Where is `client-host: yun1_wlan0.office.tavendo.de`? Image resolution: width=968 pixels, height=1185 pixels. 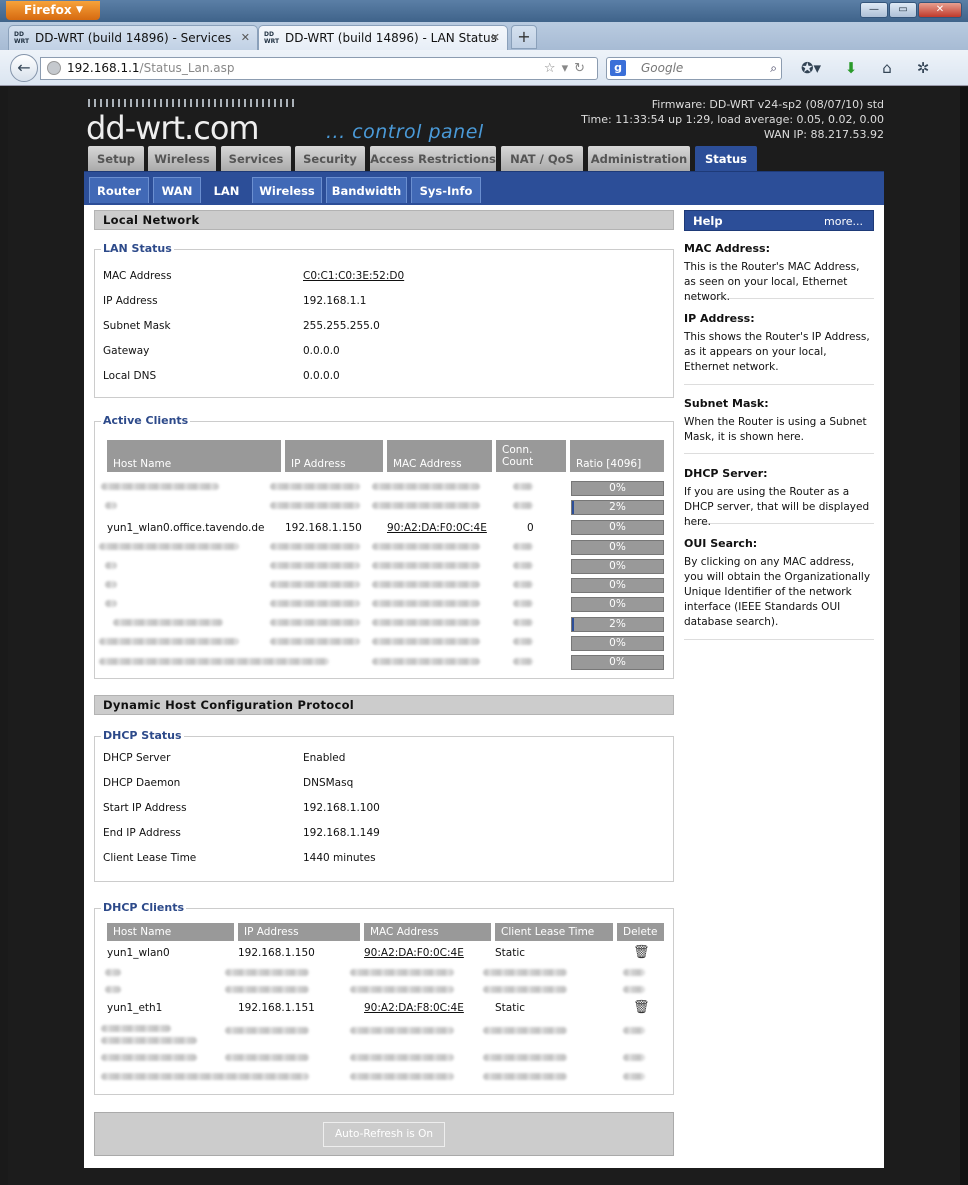
client-host: yun1_wlan0.office.tavendo.de is located at coordinates (186, 528).